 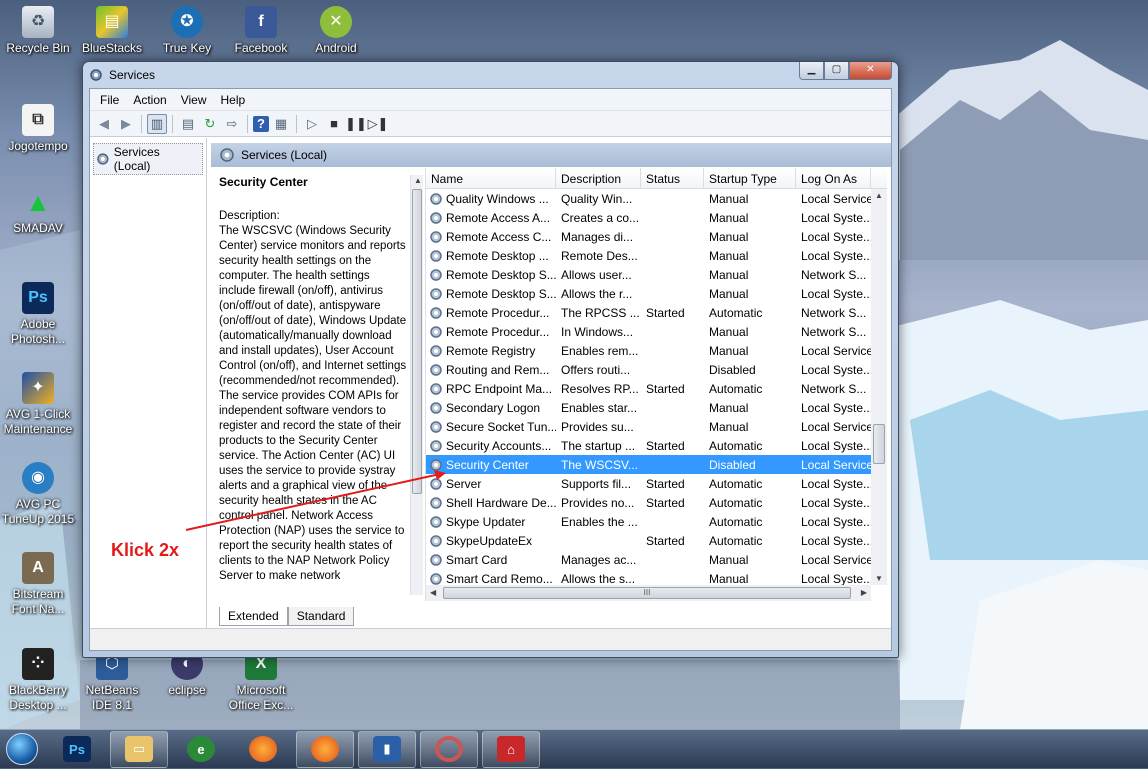 I want to click on browser-icon: e, so click(x=201, y=749).